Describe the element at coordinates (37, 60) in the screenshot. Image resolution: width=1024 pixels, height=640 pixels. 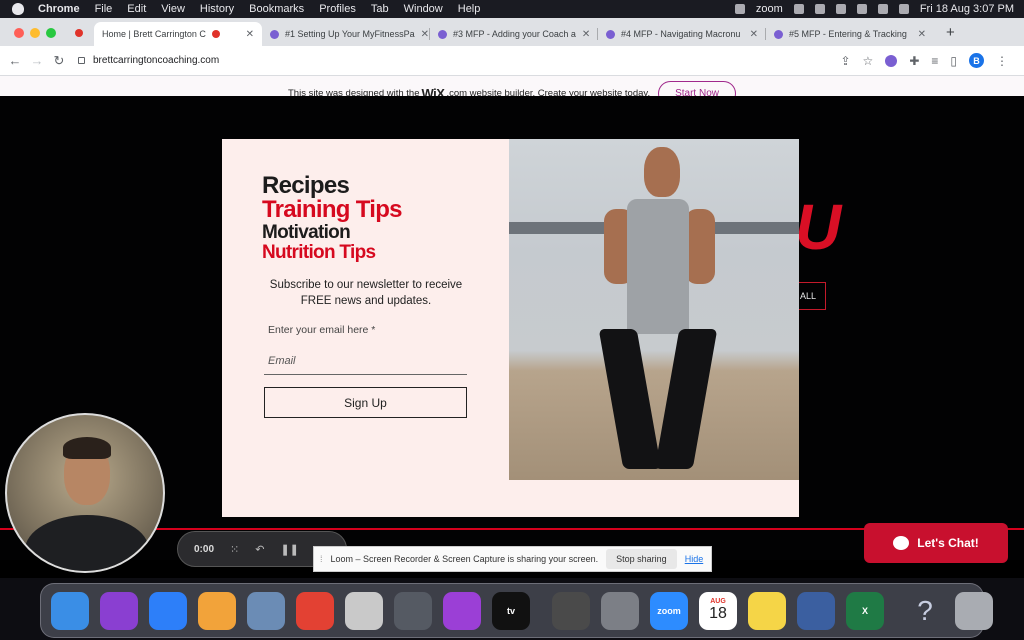
I see `forward-icon: →` at that location.